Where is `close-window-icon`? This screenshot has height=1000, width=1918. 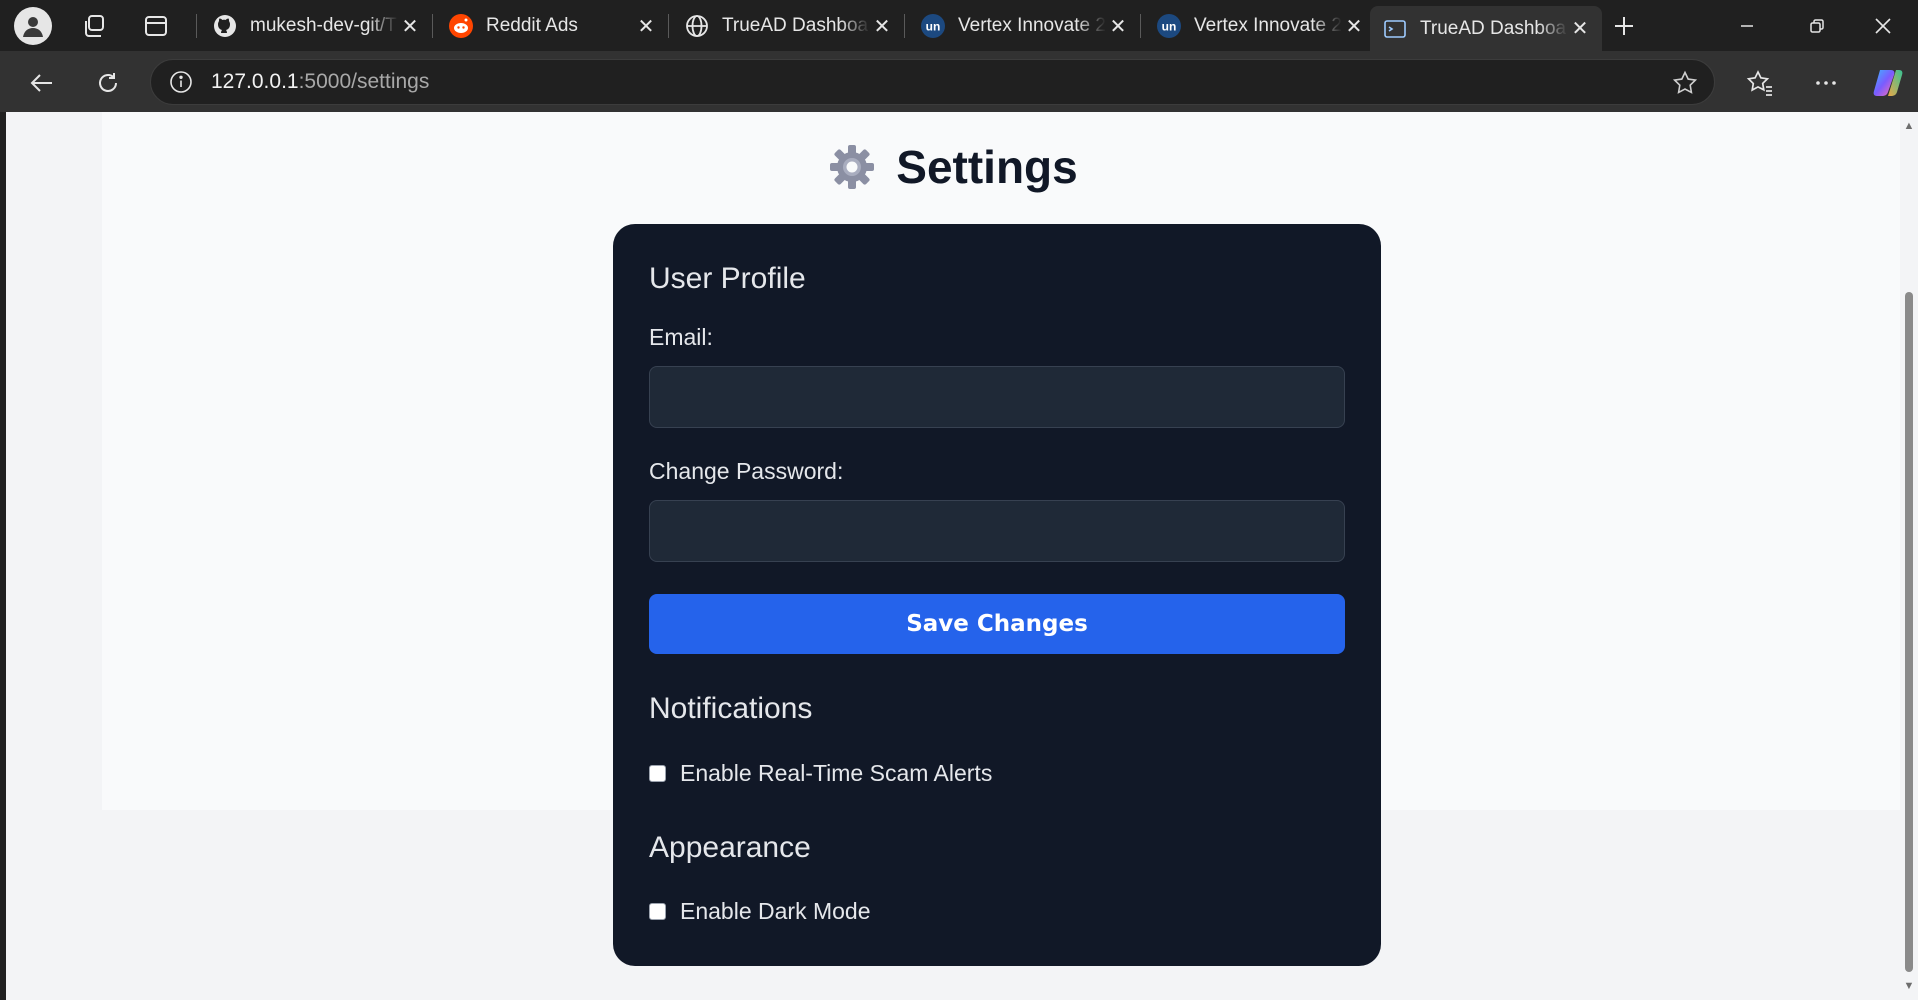 close-window-icon is located at coordinates (1883, 25).